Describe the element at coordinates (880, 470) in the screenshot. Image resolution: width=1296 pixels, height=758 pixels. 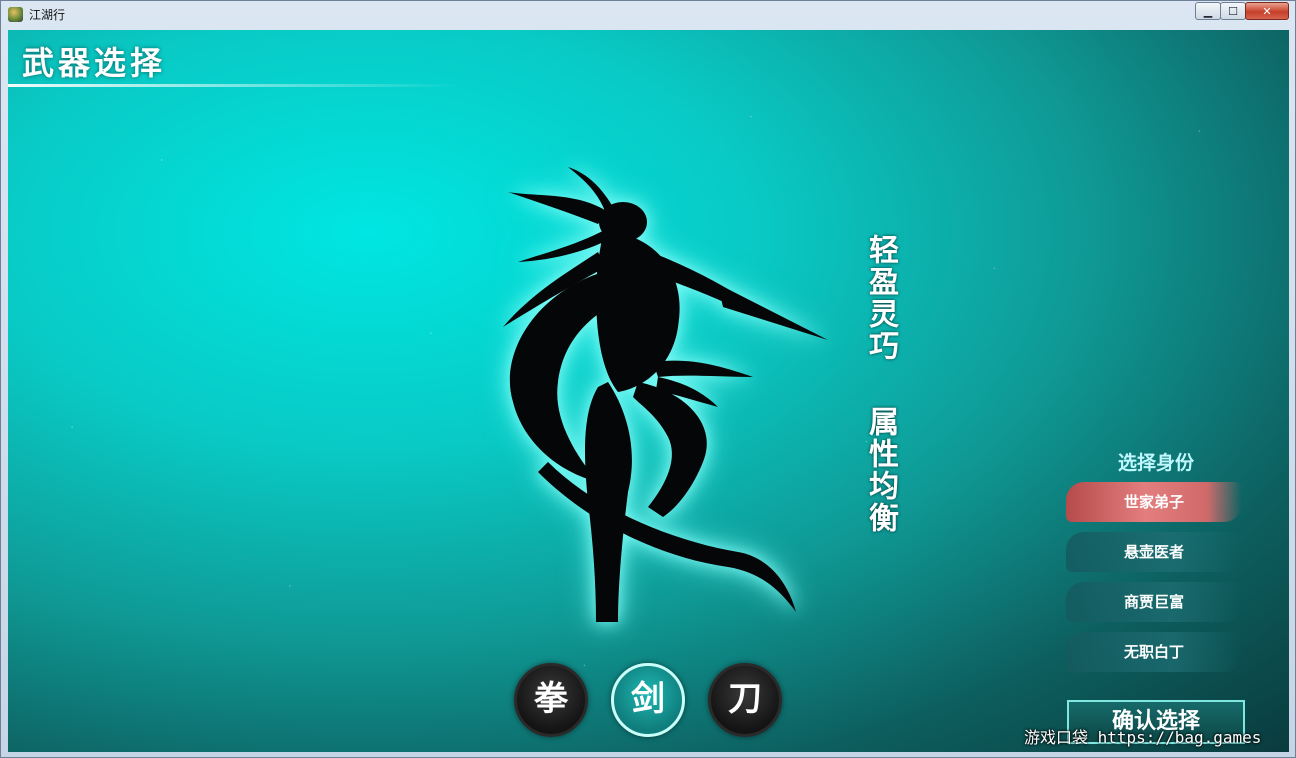
I see `weapon-trait-balanced: 属性均衡` at that location.